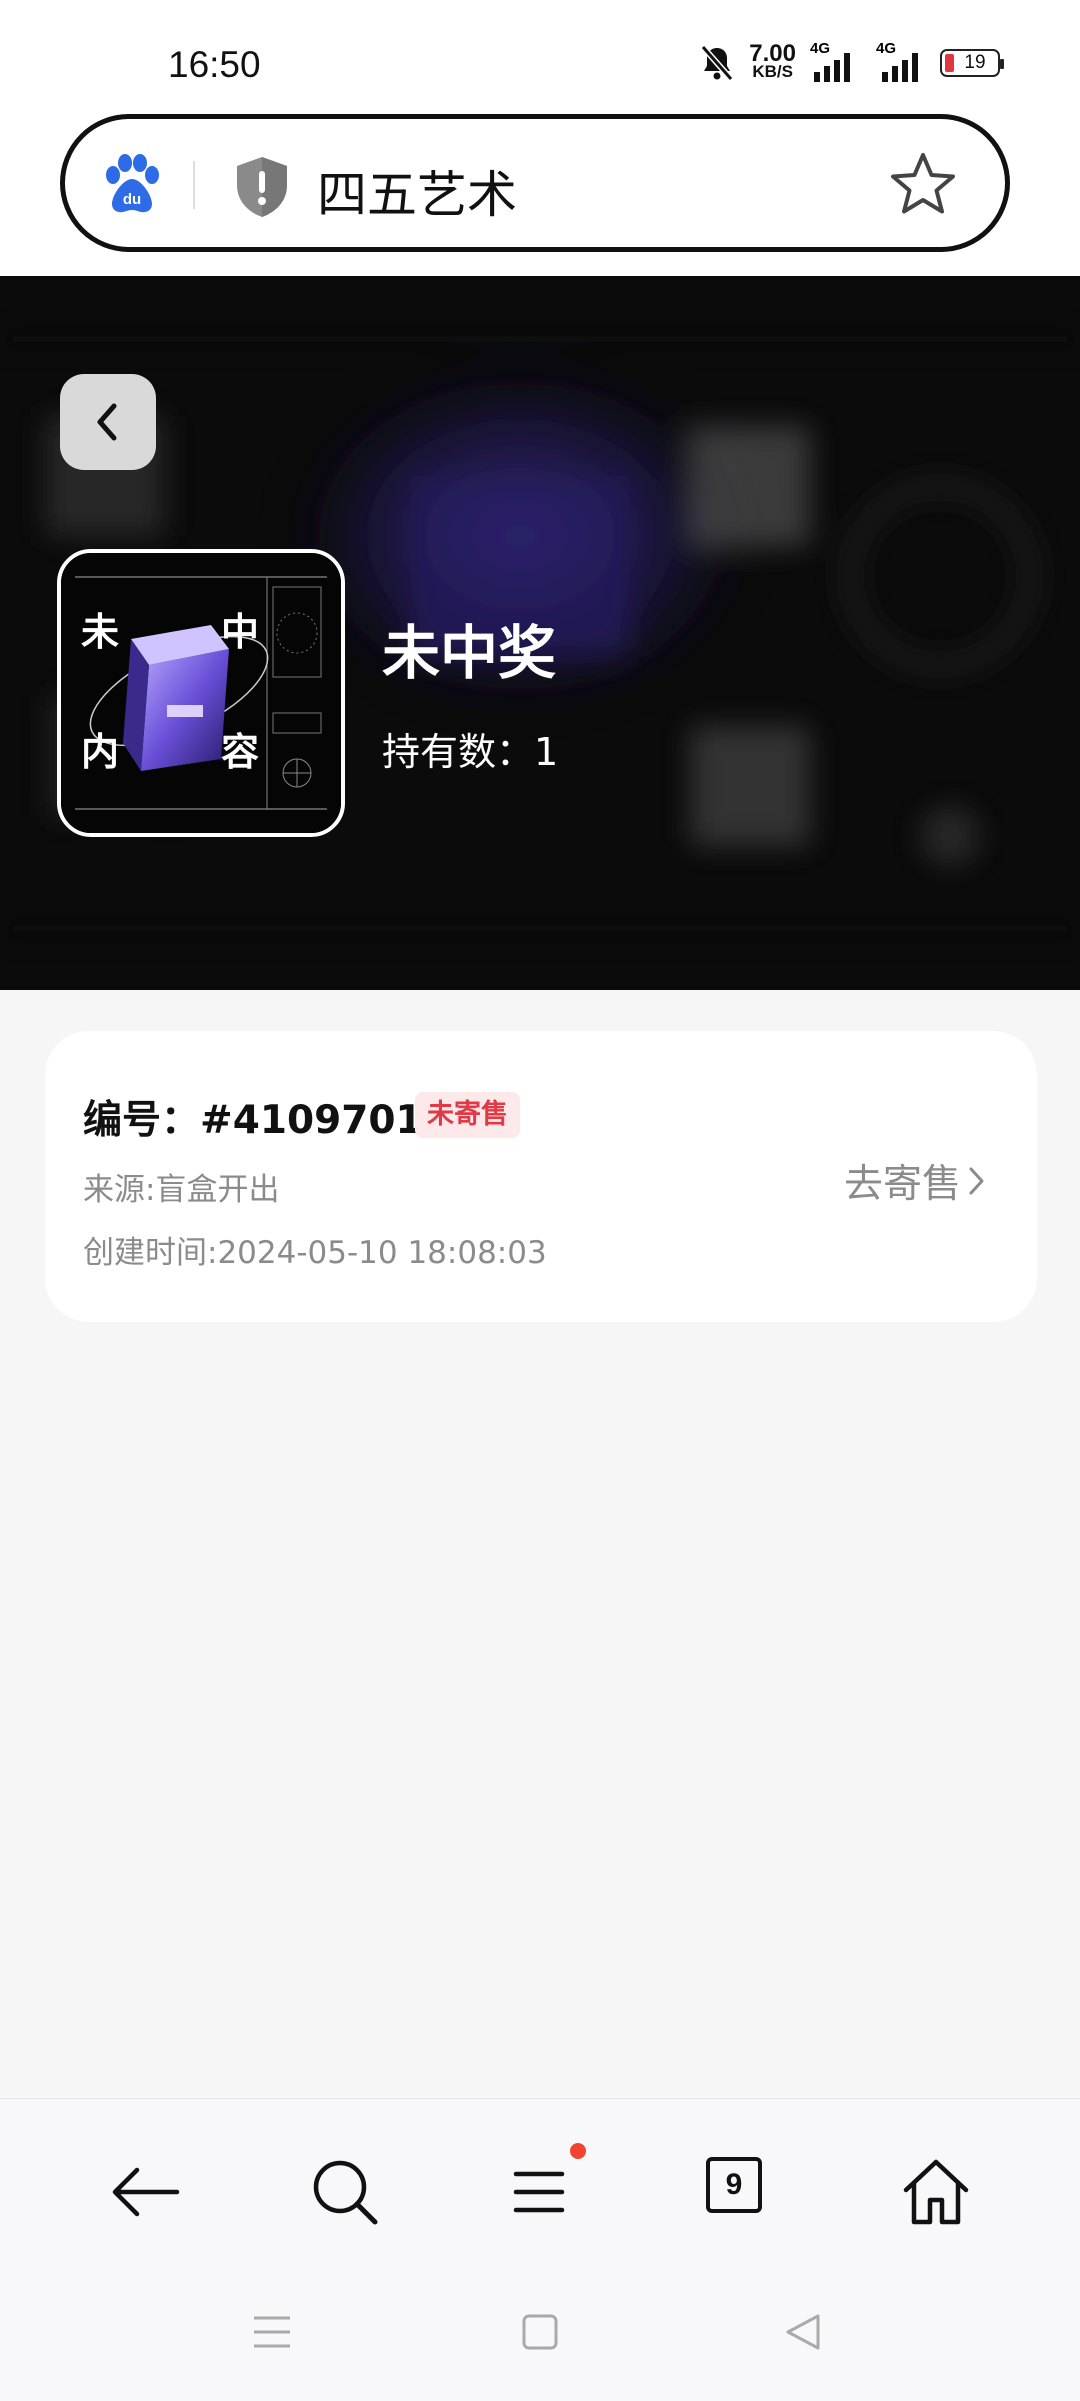 The image size is (1080, 2401). Describe the element at coordinates (578, 2151) in the screenshot. I see `notification-dot` at that location.